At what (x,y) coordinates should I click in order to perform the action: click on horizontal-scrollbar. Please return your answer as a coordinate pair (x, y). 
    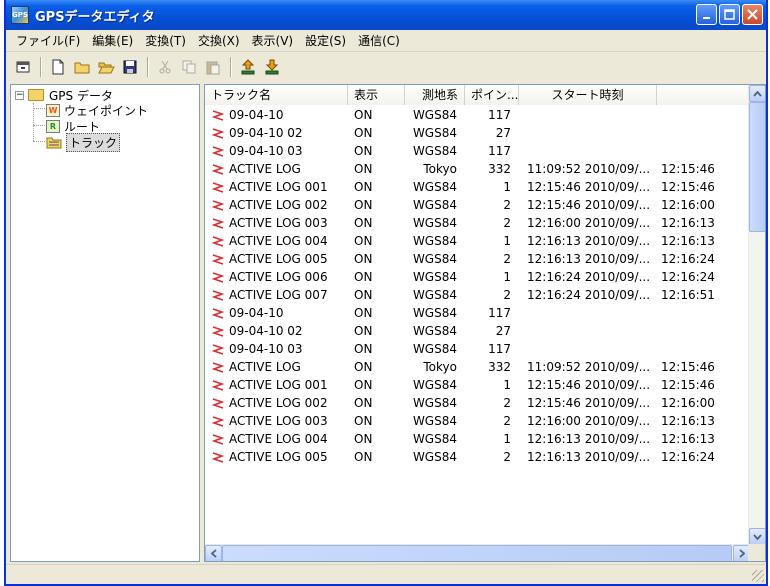
    Looking at the image, I should click on (477, 552).